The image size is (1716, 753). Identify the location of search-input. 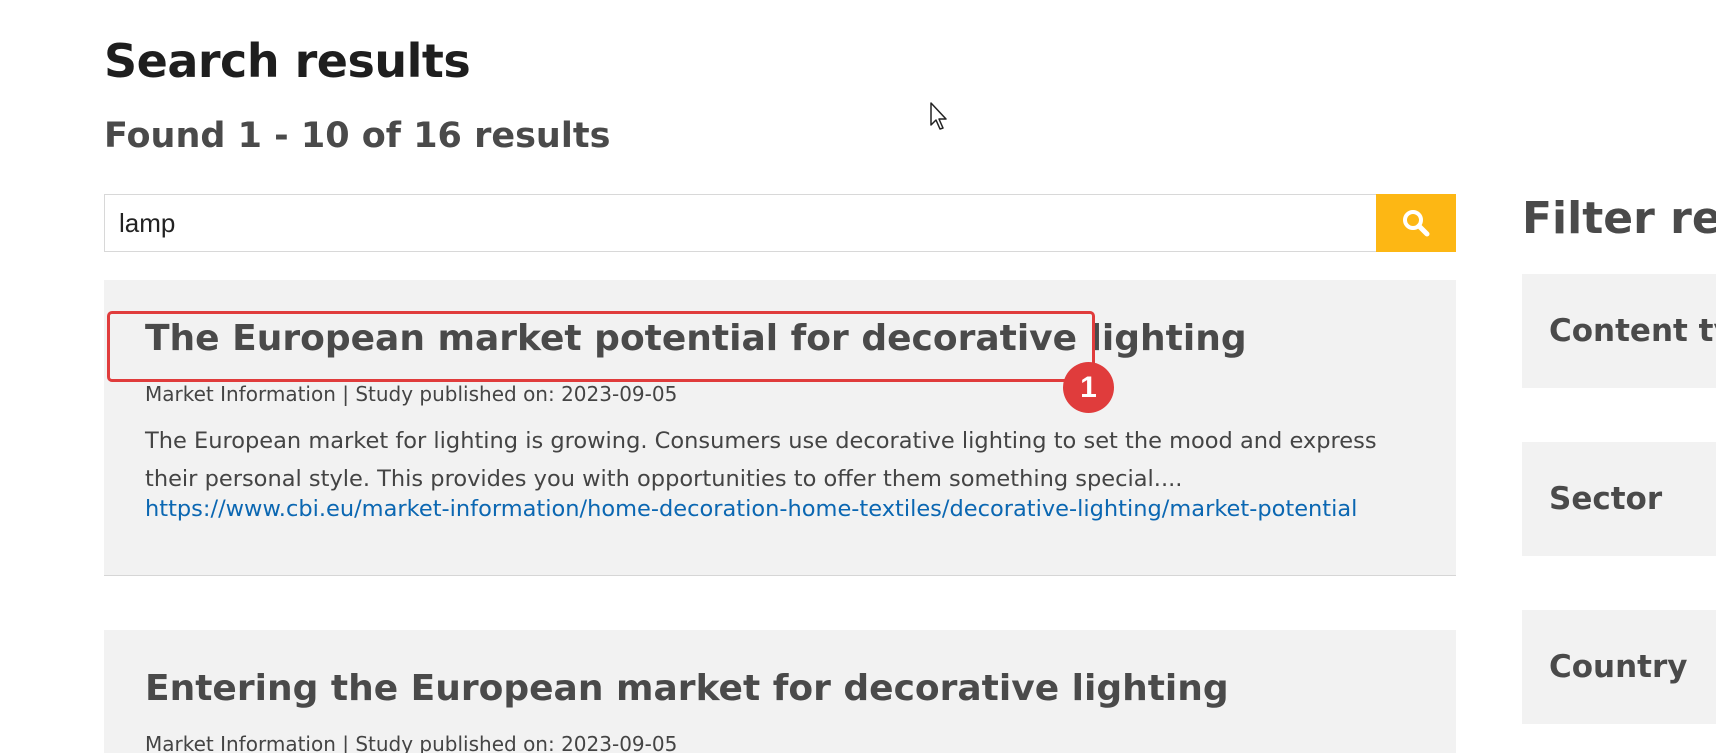
(740, 223).